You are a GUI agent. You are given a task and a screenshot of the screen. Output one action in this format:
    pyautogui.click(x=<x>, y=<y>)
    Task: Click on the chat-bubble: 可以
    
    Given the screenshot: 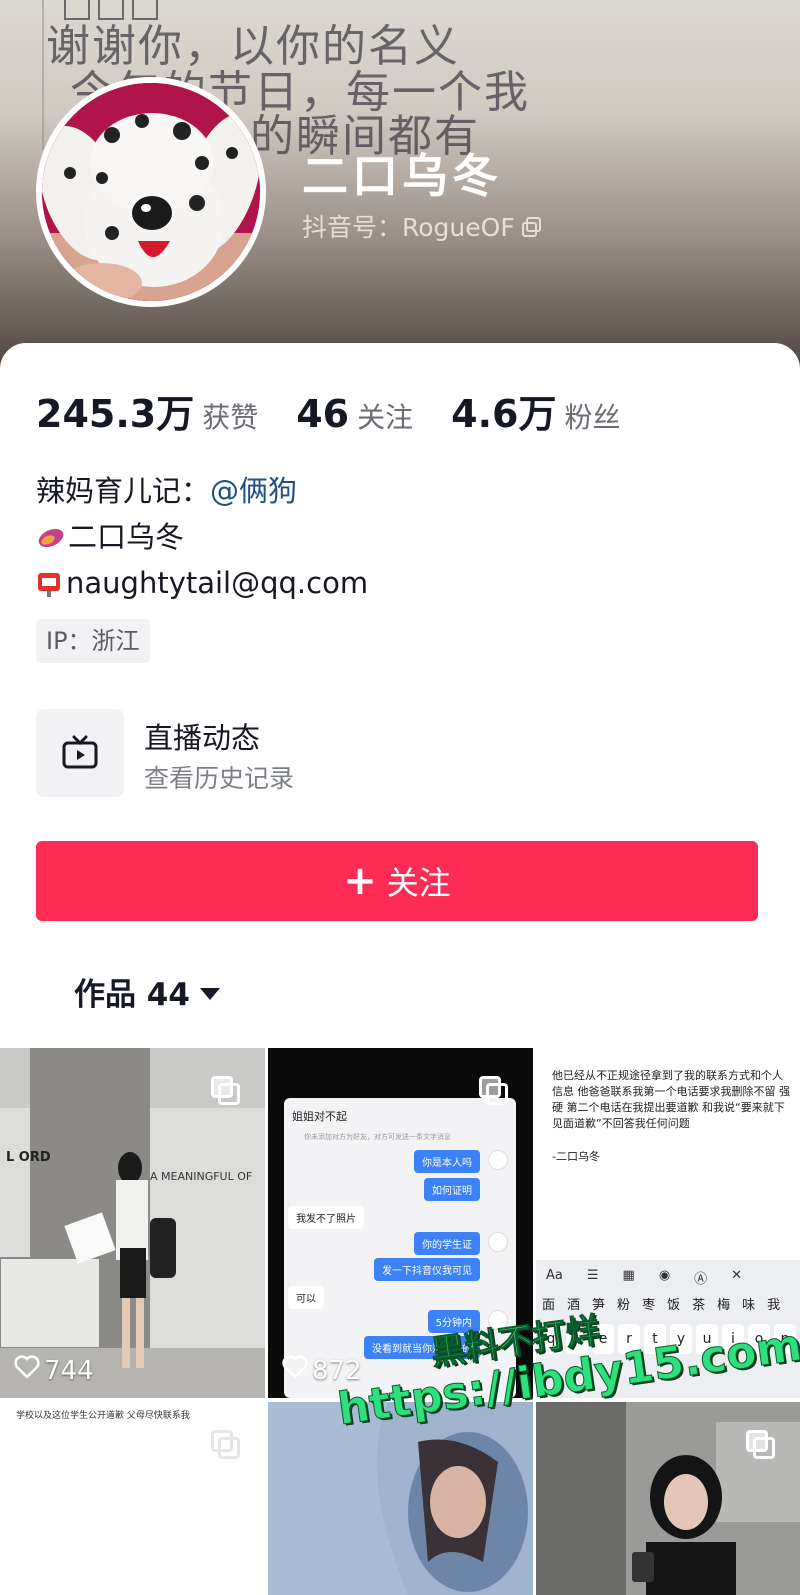 What is the action you would take?
    pyautogui.click(x=306, y=1297)
    